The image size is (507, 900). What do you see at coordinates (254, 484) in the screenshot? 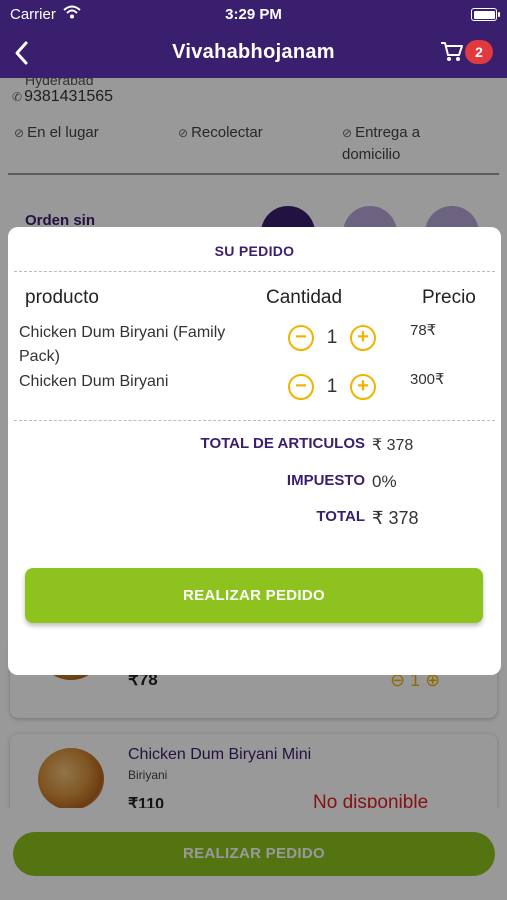
I see `tax-row: IMPUESTO 0%` at bounding box center [254, 484].